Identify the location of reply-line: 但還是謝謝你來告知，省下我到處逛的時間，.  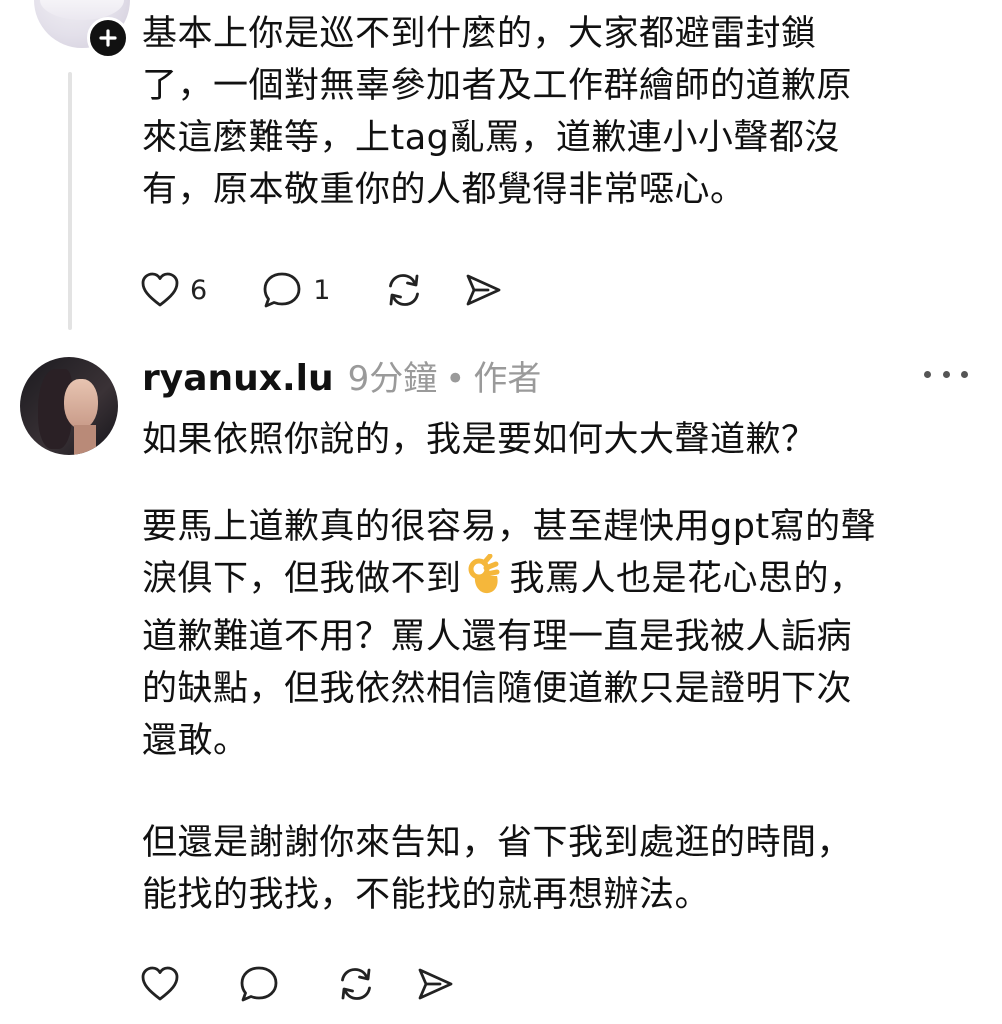
(497, 843).